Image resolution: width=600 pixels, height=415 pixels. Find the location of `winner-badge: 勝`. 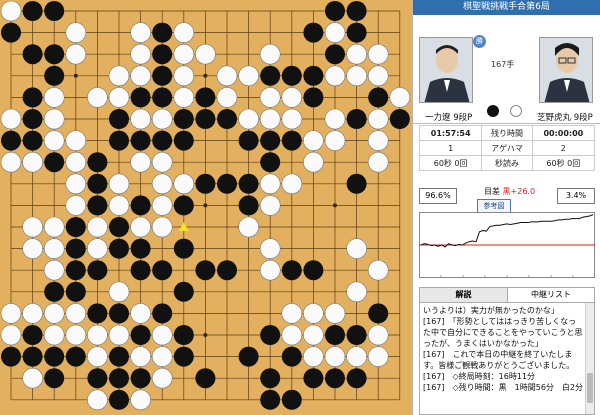

winner-badge: 勝 is located at coordinates (479, 41).